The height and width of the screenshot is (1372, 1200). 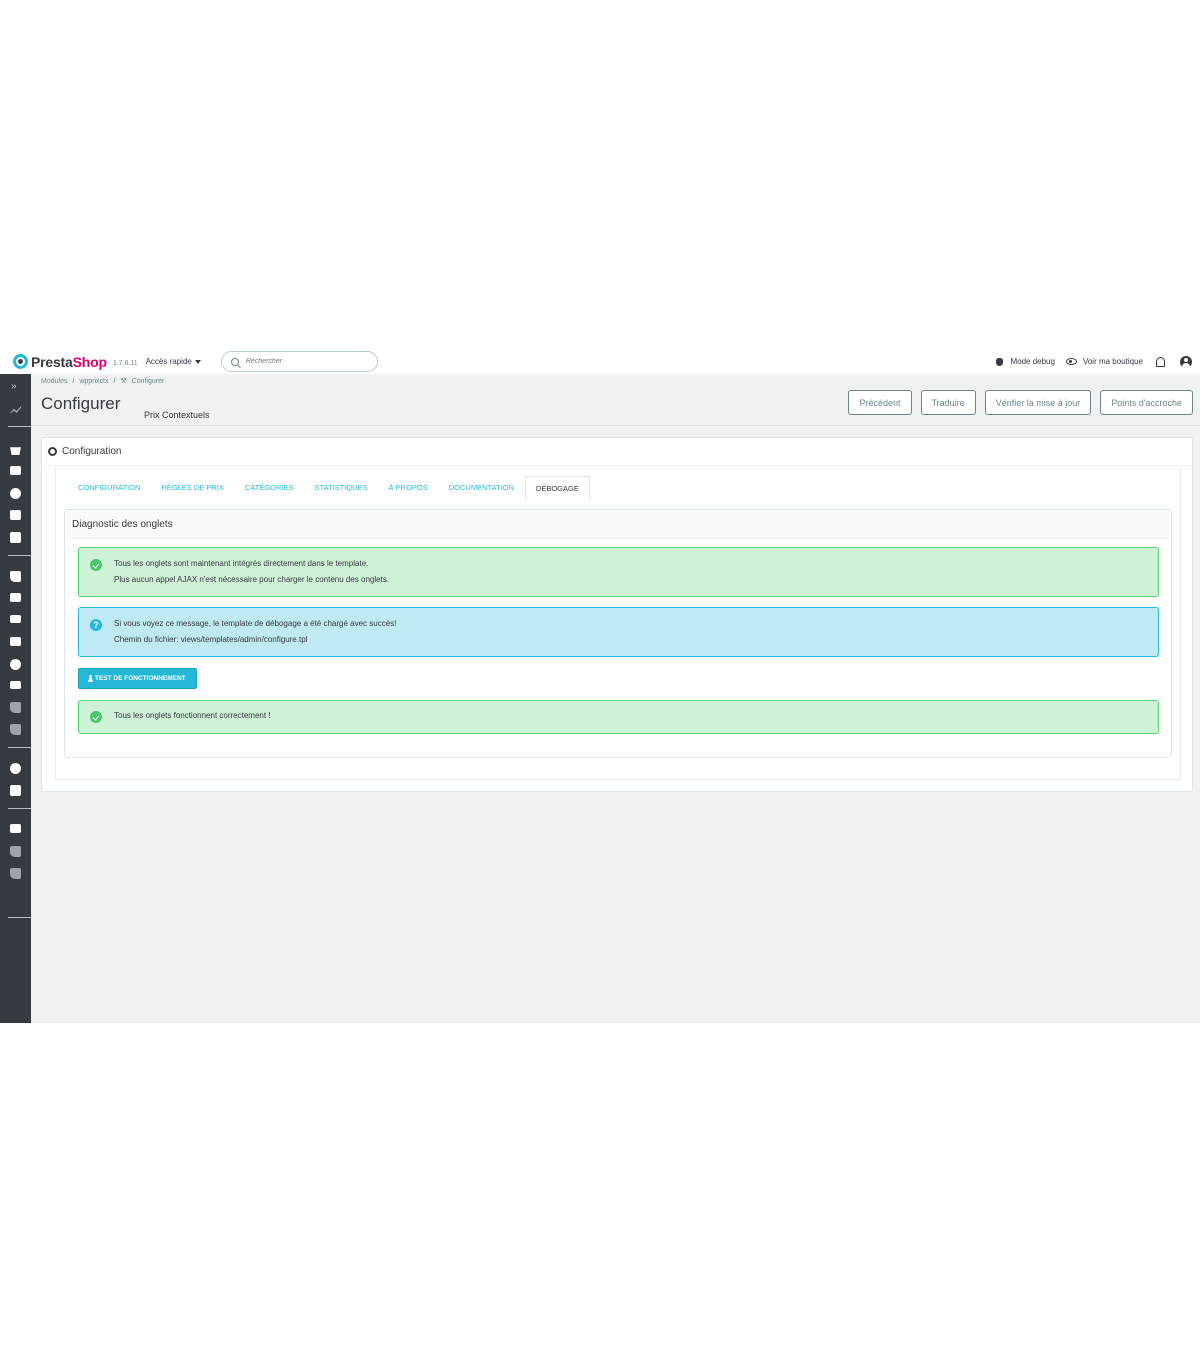 I want to click on tab-configuration: Configuration, so click(x=109, y=488).